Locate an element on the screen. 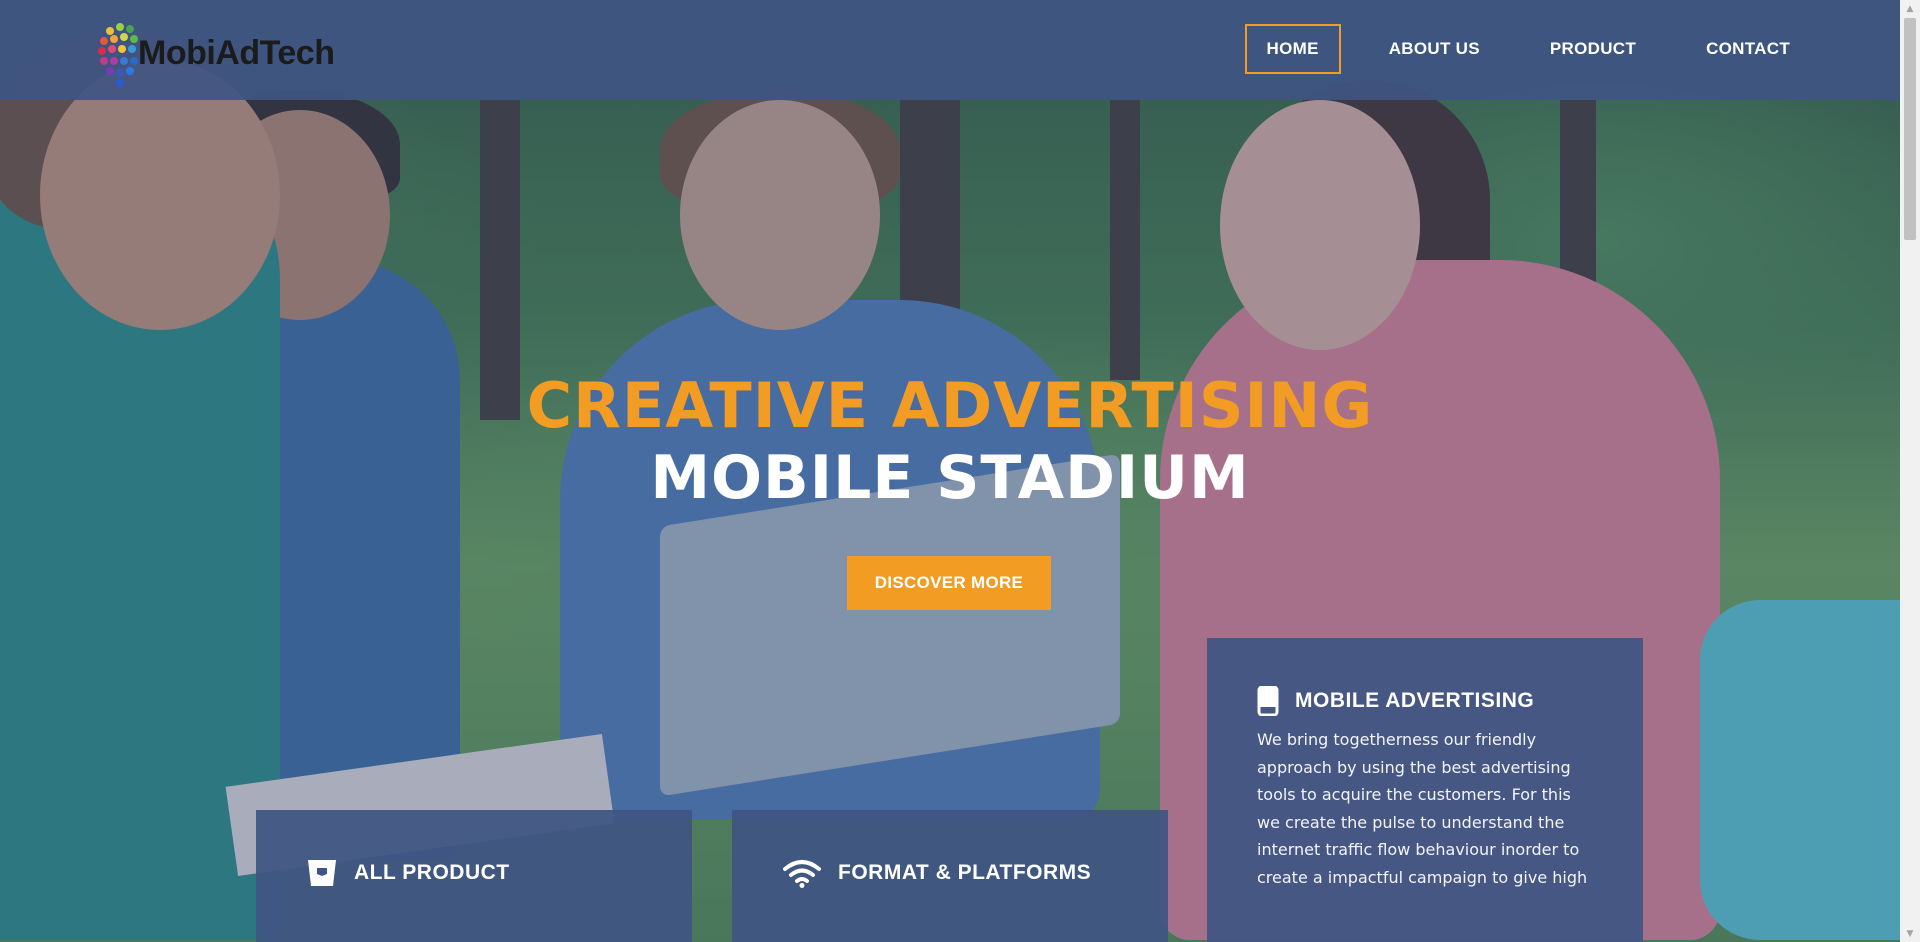 This screenshot has height=942, width=1920. main-nav: HOME ABOUT US PRODUCT CONTACT is located at coordinates (1515, 49).